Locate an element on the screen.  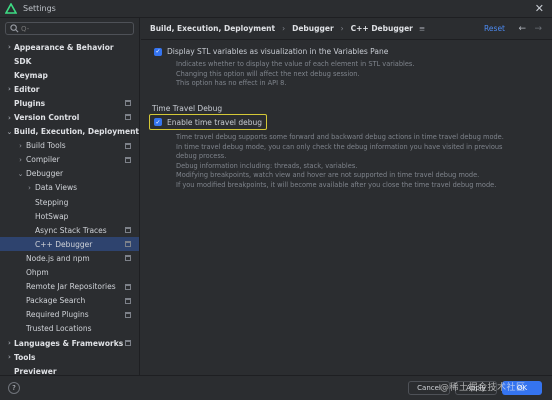
sidebar-item: Plugins is located at coordinates (69, 103).